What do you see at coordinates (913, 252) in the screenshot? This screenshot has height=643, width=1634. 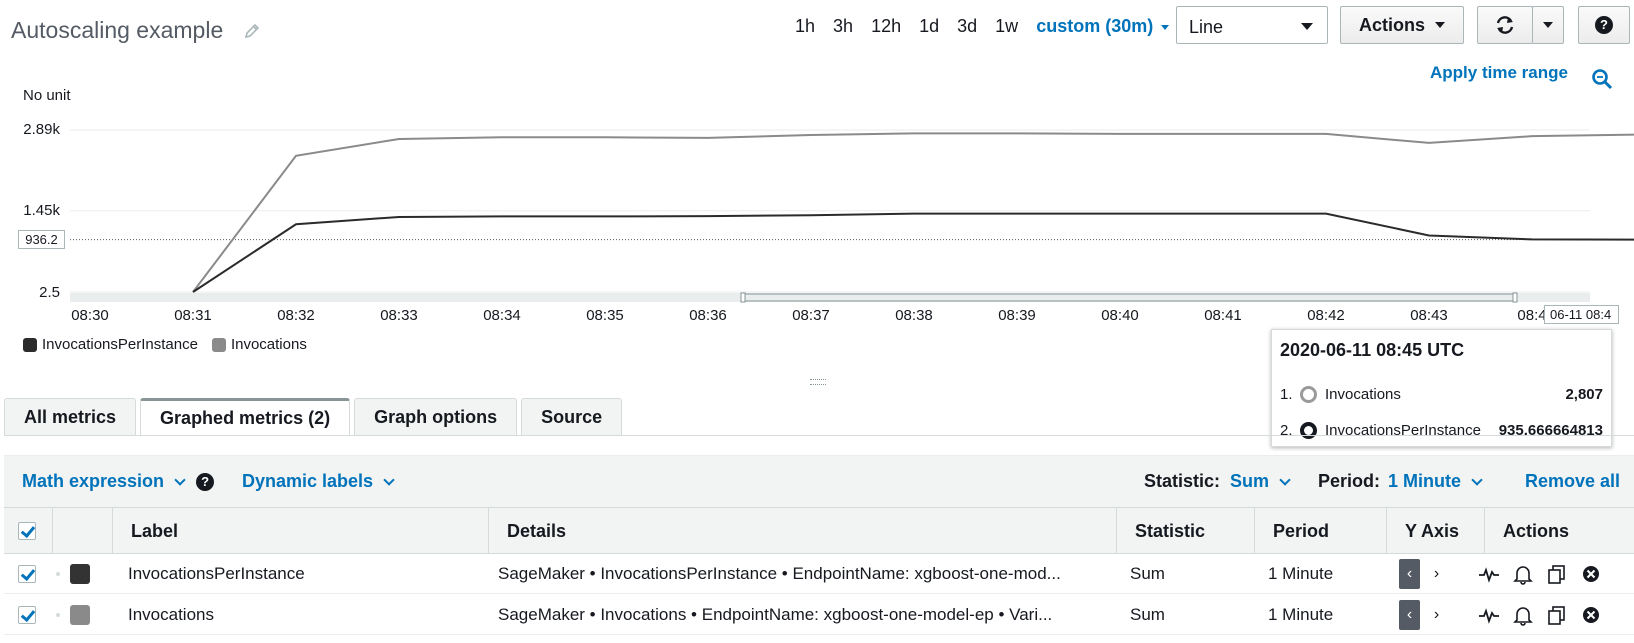 I see `series-line-InvocationsPerInstance` at bounding box center [913, 252].